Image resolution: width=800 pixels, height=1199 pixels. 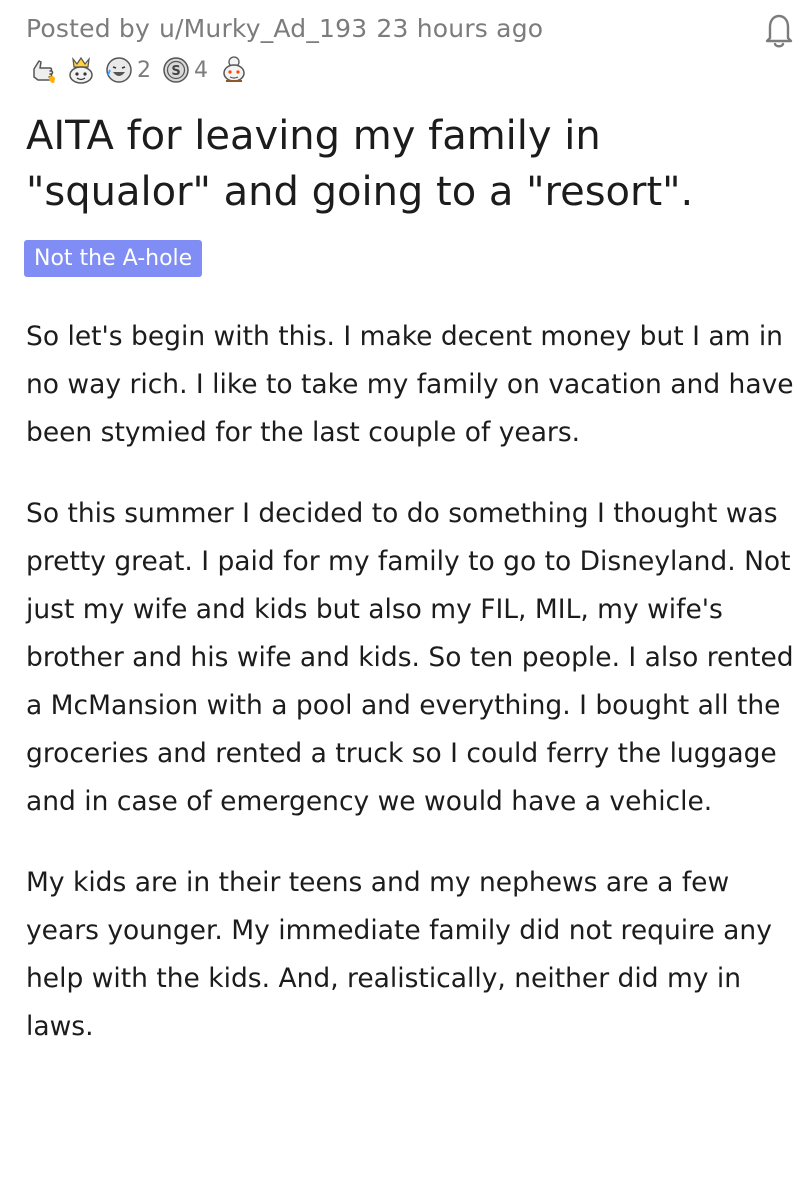 I want to click on award-item: 2, so click(x=129, y=70).